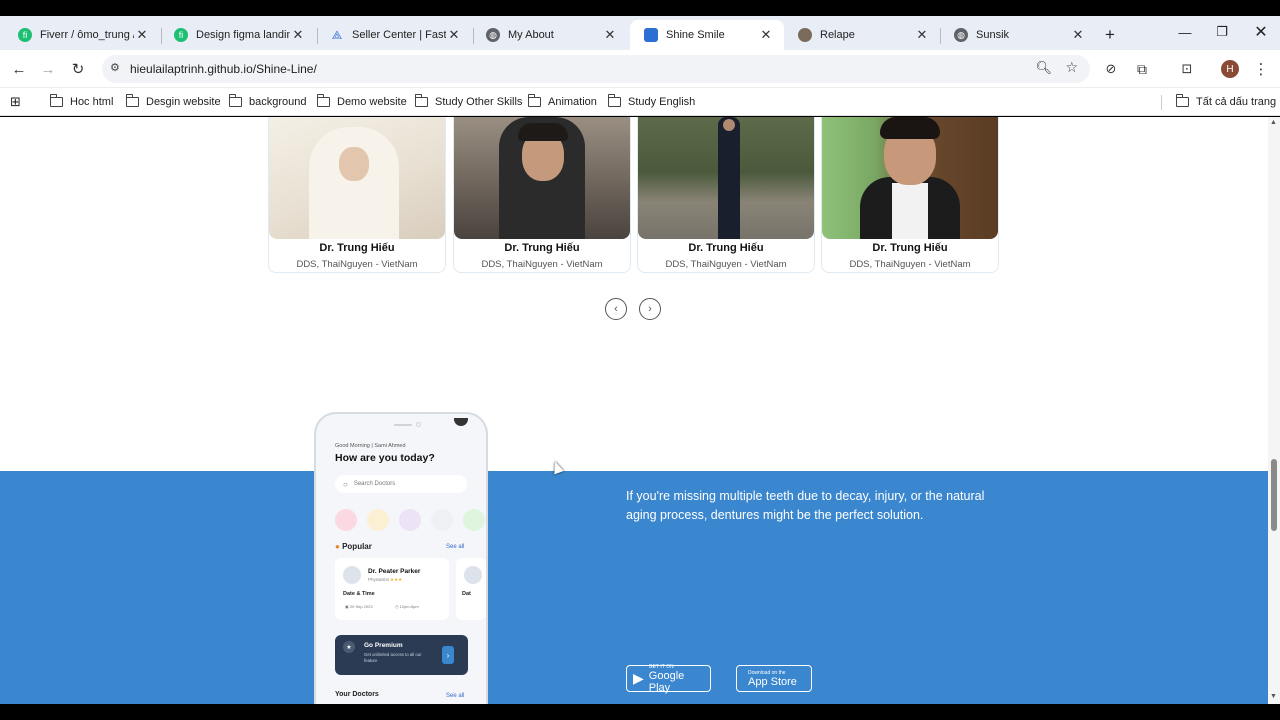 The image size is (1280, 720). I want to click on bookmark-label: Desgin website, so click(183, 102).